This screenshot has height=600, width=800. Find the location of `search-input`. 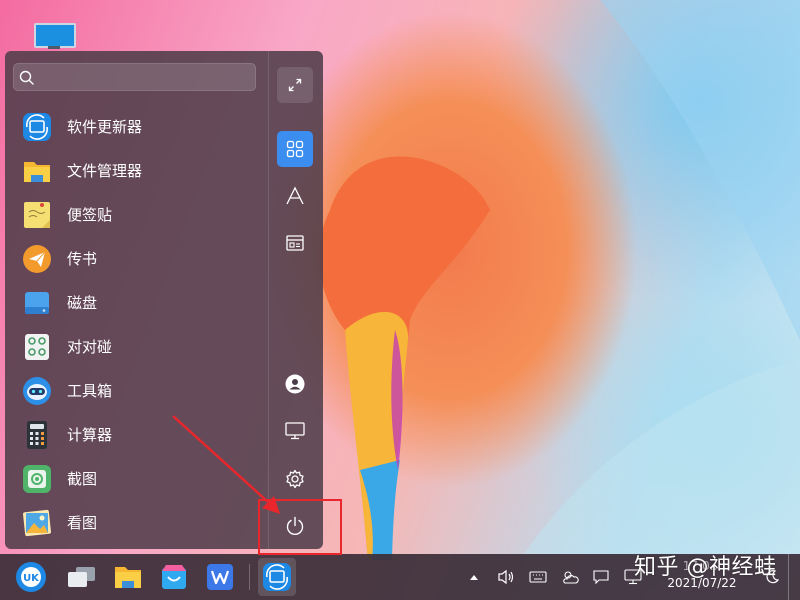

search-input is located at coordinates (147, 78).